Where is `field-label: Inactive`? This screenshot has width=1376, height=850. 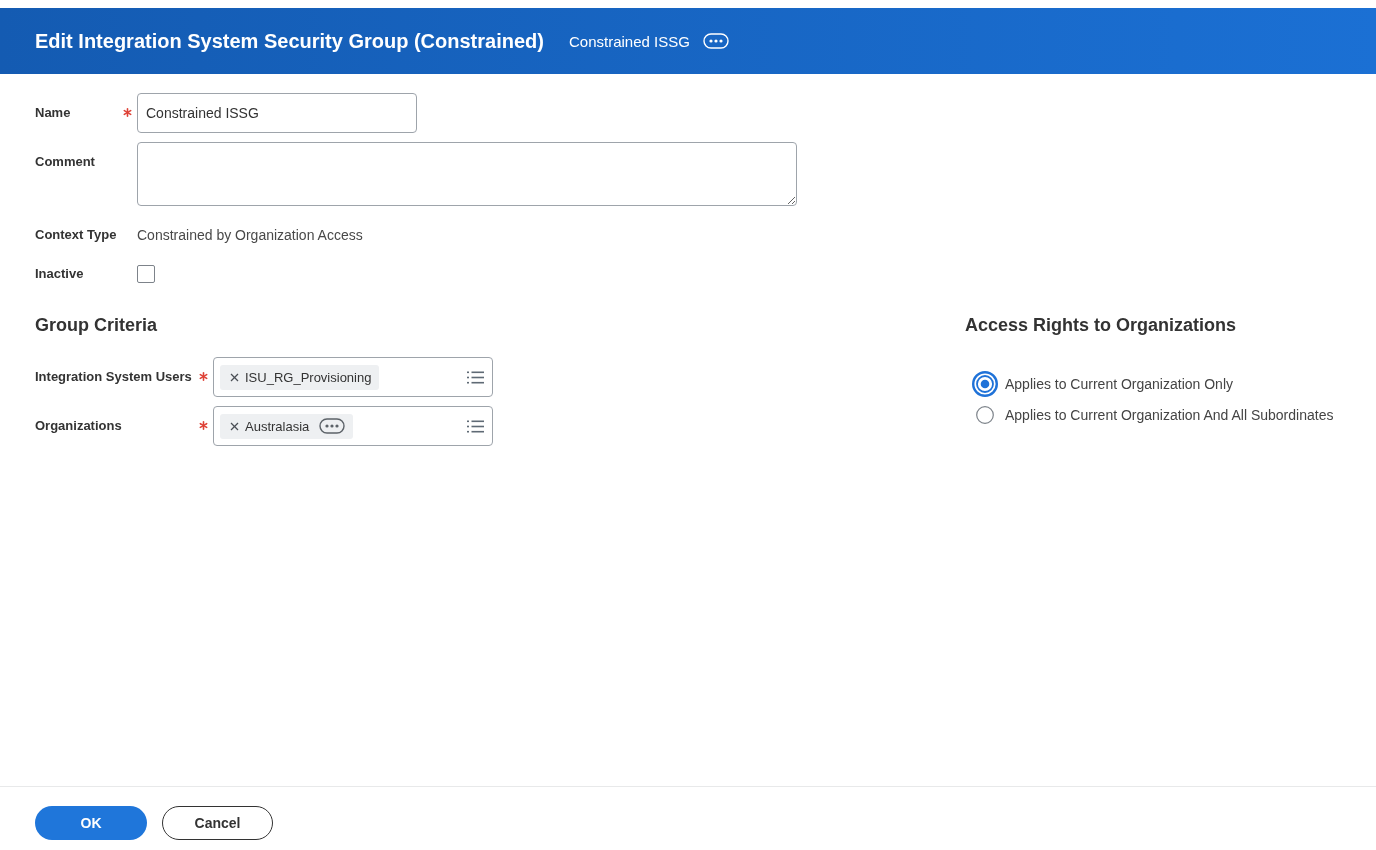 field-label: Inactive is located at coordinates (60, 274).